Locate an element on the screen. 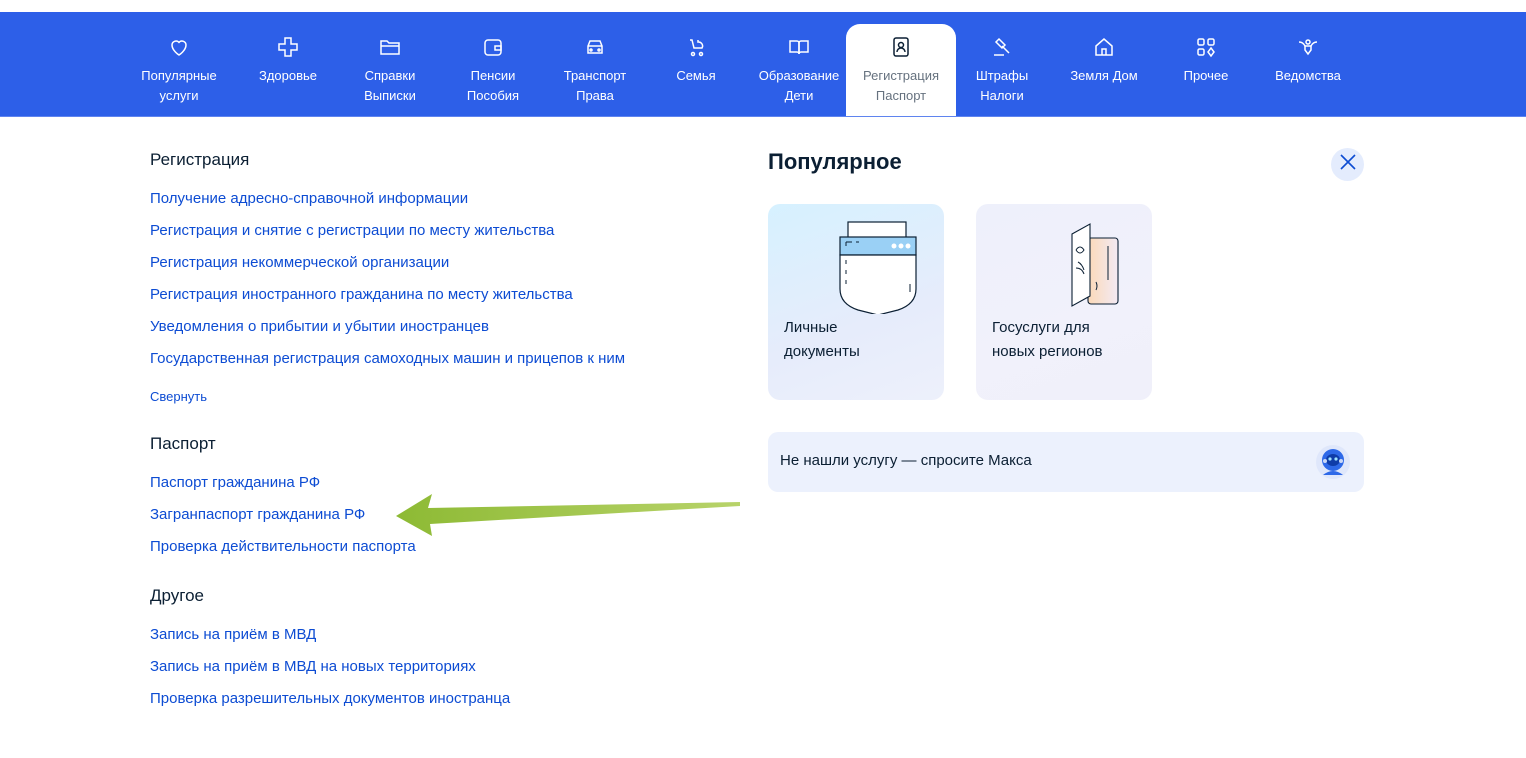 This screenshot has height=758, width=1526. nav-label: Ведомства is located at coordinates (1308, 75).